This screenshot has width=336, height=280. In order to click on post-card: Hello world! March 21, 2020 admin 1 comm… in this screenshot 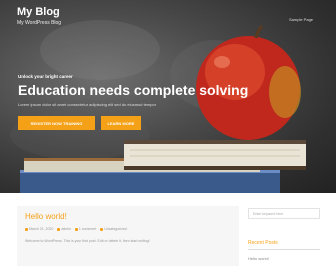, I will do `click(128, 236)`.